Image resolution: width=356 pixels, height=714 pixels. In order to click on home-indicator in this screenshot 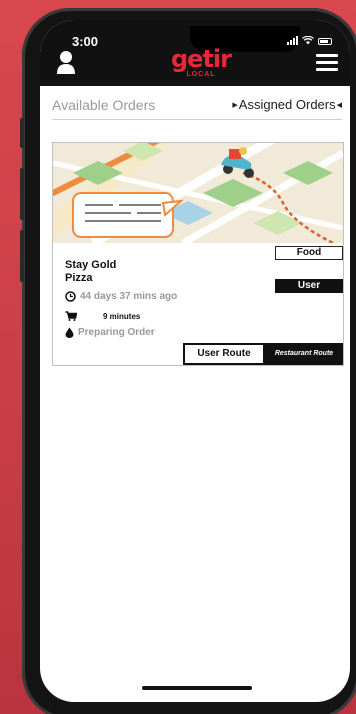, I will do `click(197, 688)`.